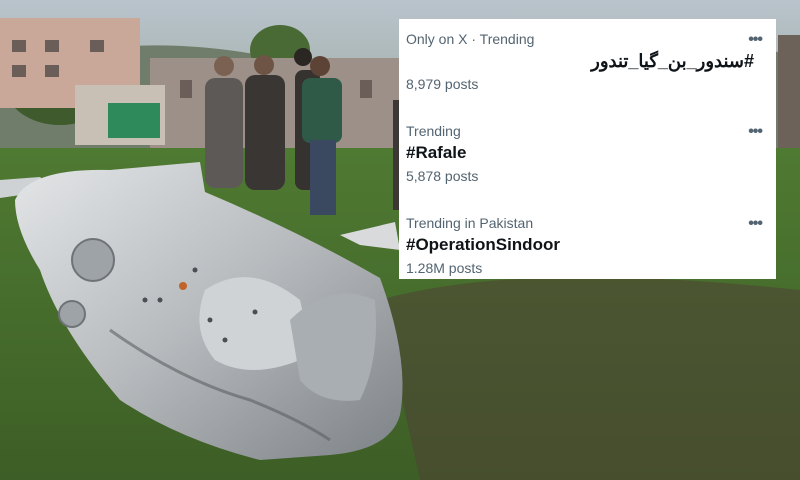 The image size is (800, 480). I want to click on trend-post-count: 1.28M posts, so click(444, 268).